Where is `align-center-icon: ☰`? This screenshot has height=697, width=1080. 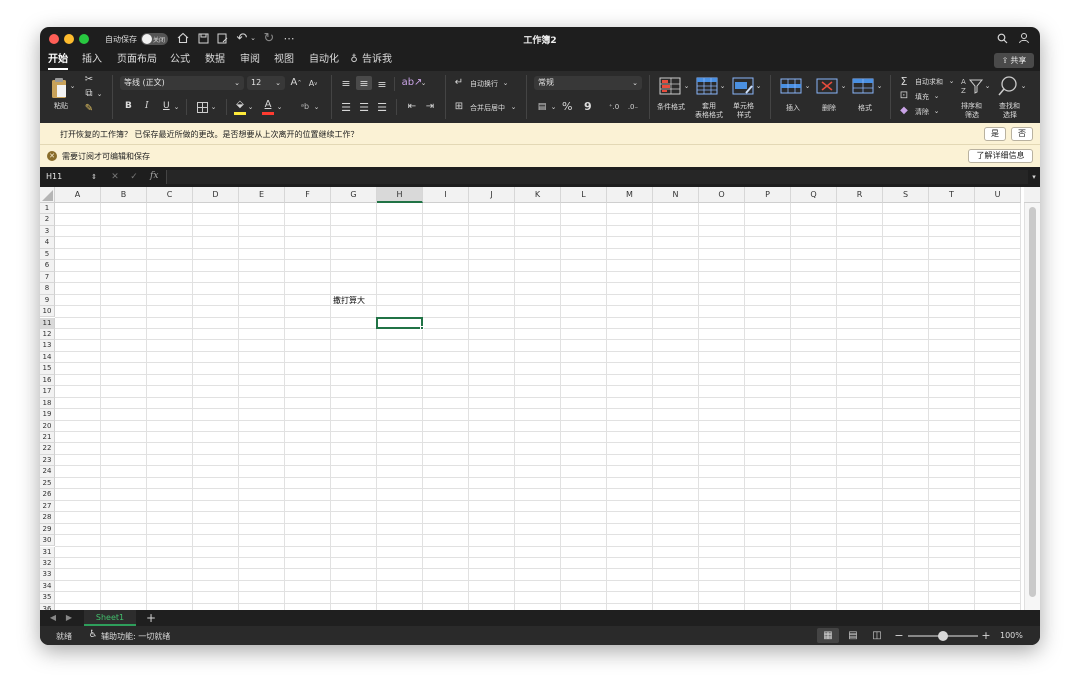 align-center-icon: ☰ is located at coordinates (364, 107).